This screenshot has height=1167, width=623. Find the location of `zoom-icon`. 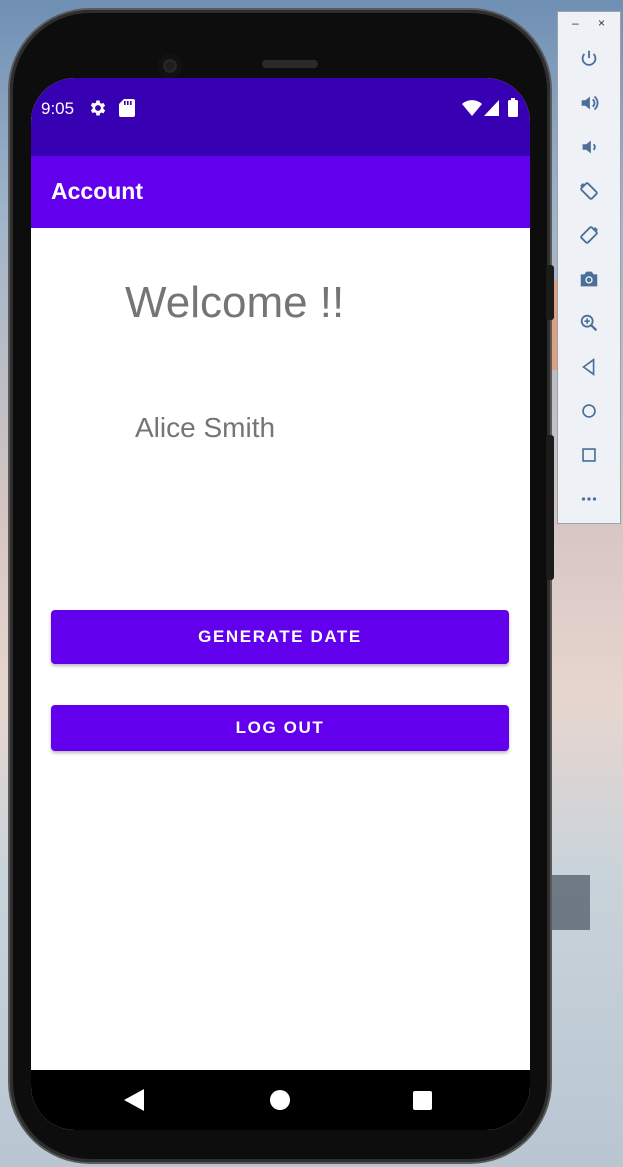

zoom-icon is located at coordinates (589, 323).